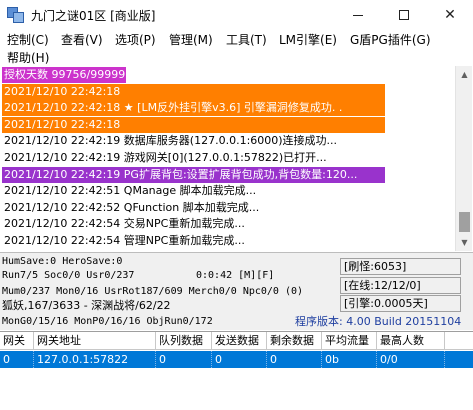  Describe the element at coordinates (95, 341) in the screenshot. I see `col-gateway-address: 网关地址` at that location.